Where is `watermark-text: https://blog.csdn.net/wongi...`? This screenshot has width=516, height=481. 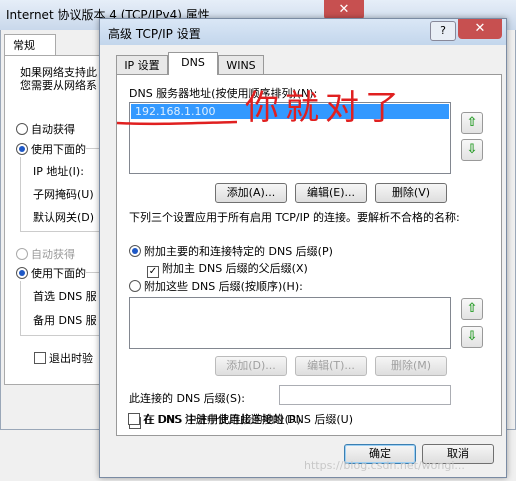
watermark-text: https://blog.csdn.net/wongi... is located at coordinates (384, 465).